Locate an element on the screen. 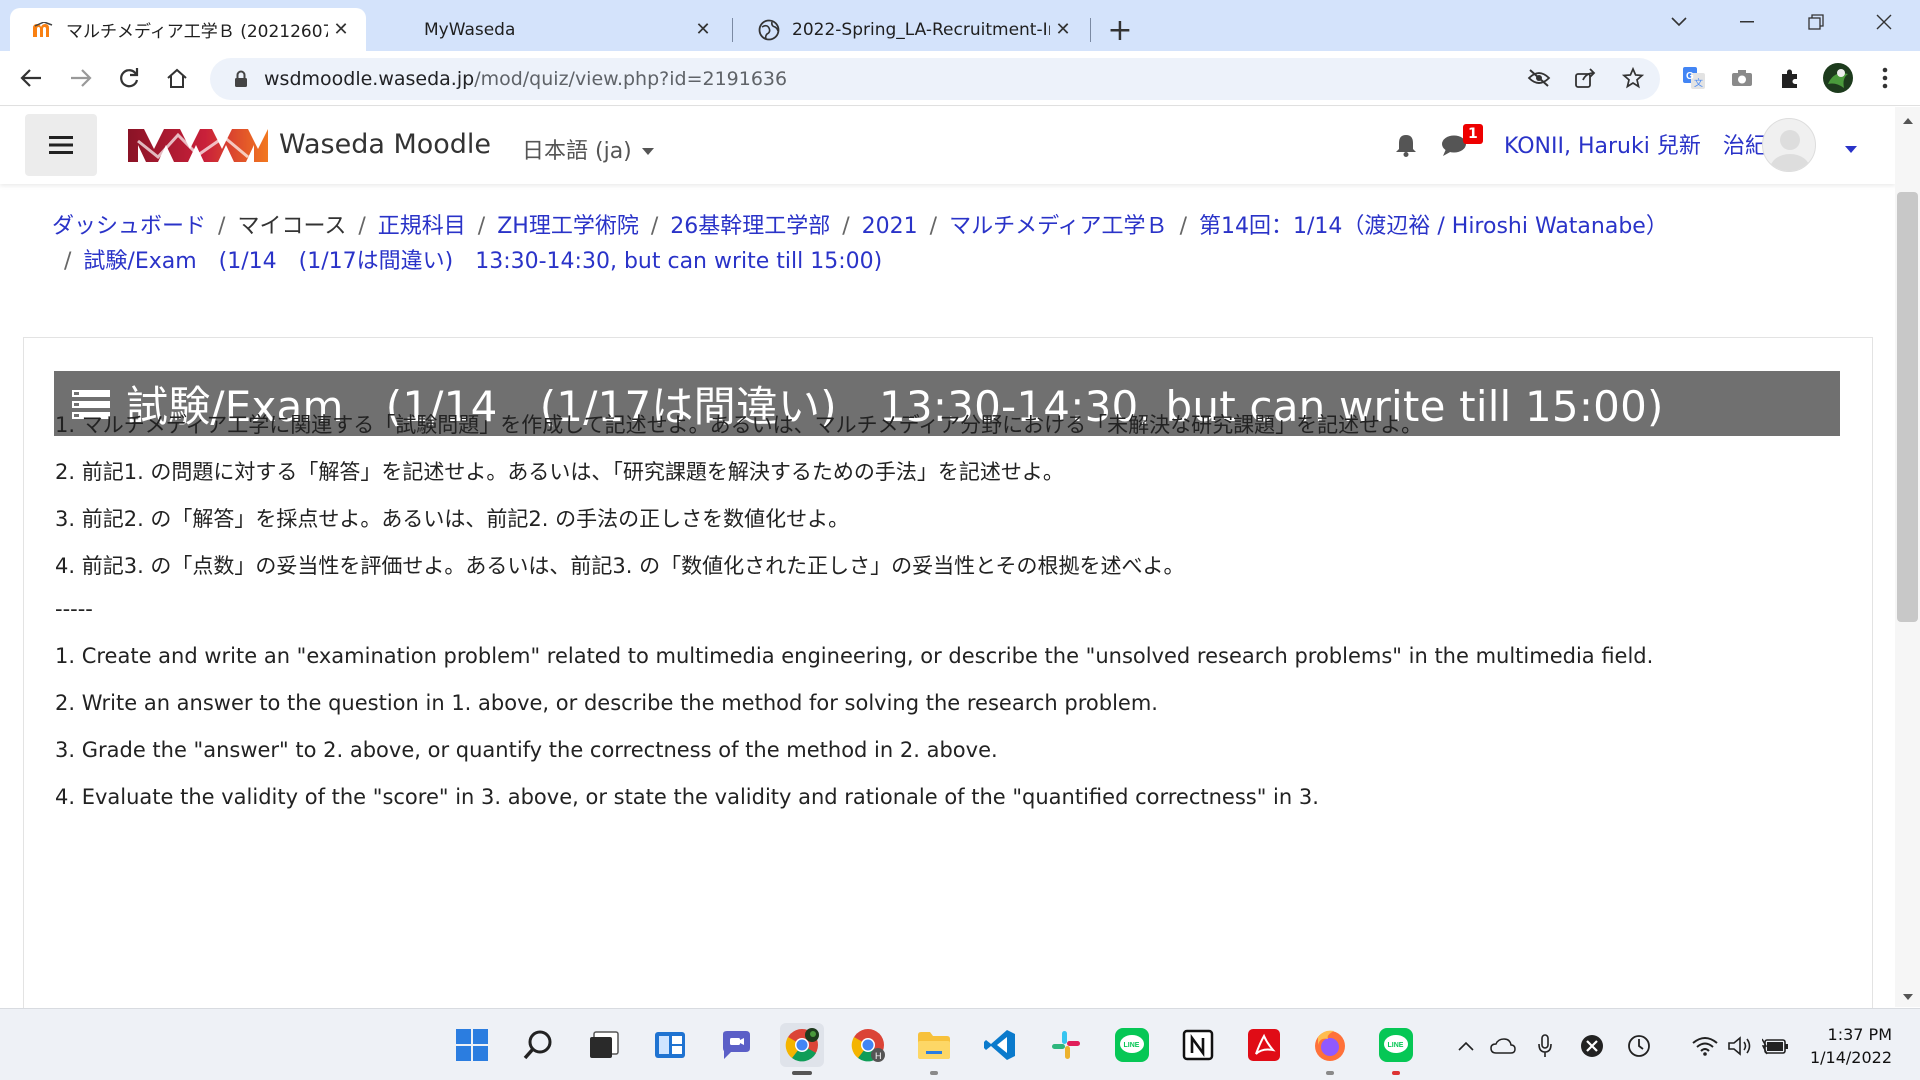  new-tab-button: + is located at coordinates (1120, 30).